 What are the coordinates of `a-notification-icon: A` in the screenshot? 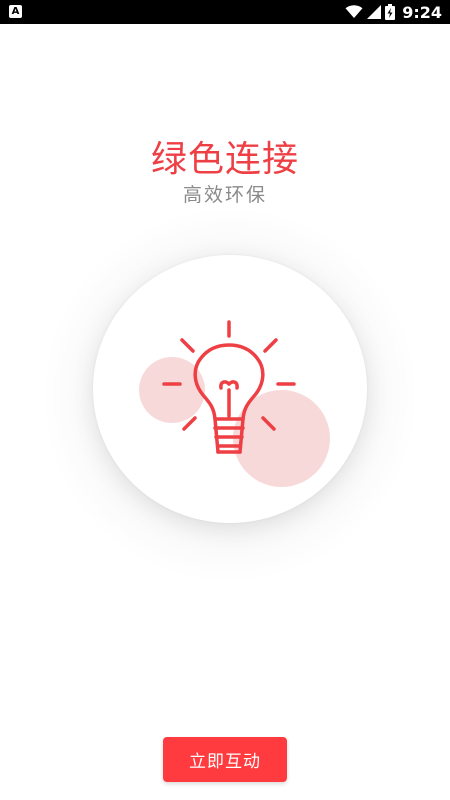 It's located at (15, 11).